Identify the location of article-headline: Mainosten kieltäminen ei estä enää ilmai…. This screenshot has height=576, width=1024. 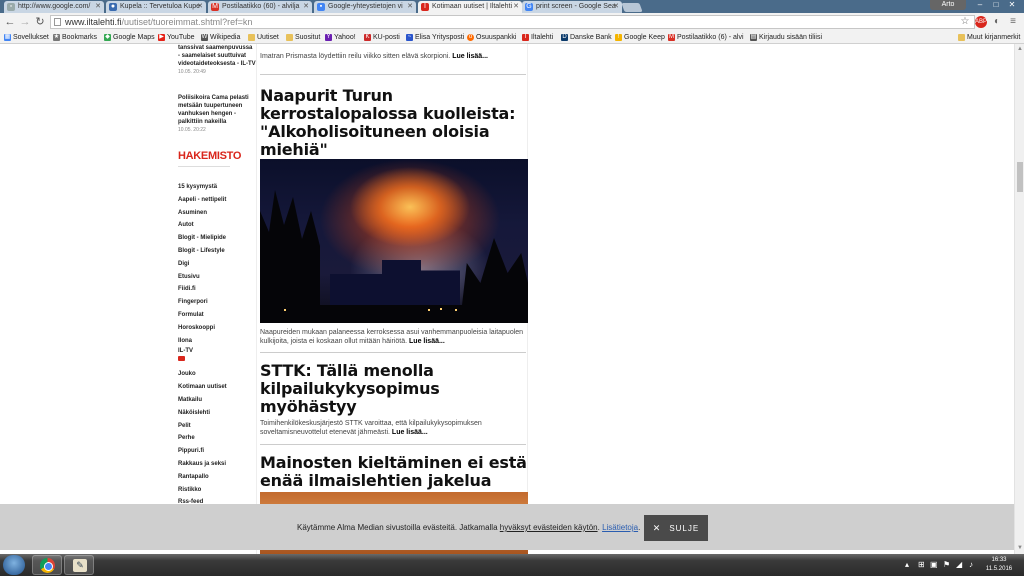
(394, 472).